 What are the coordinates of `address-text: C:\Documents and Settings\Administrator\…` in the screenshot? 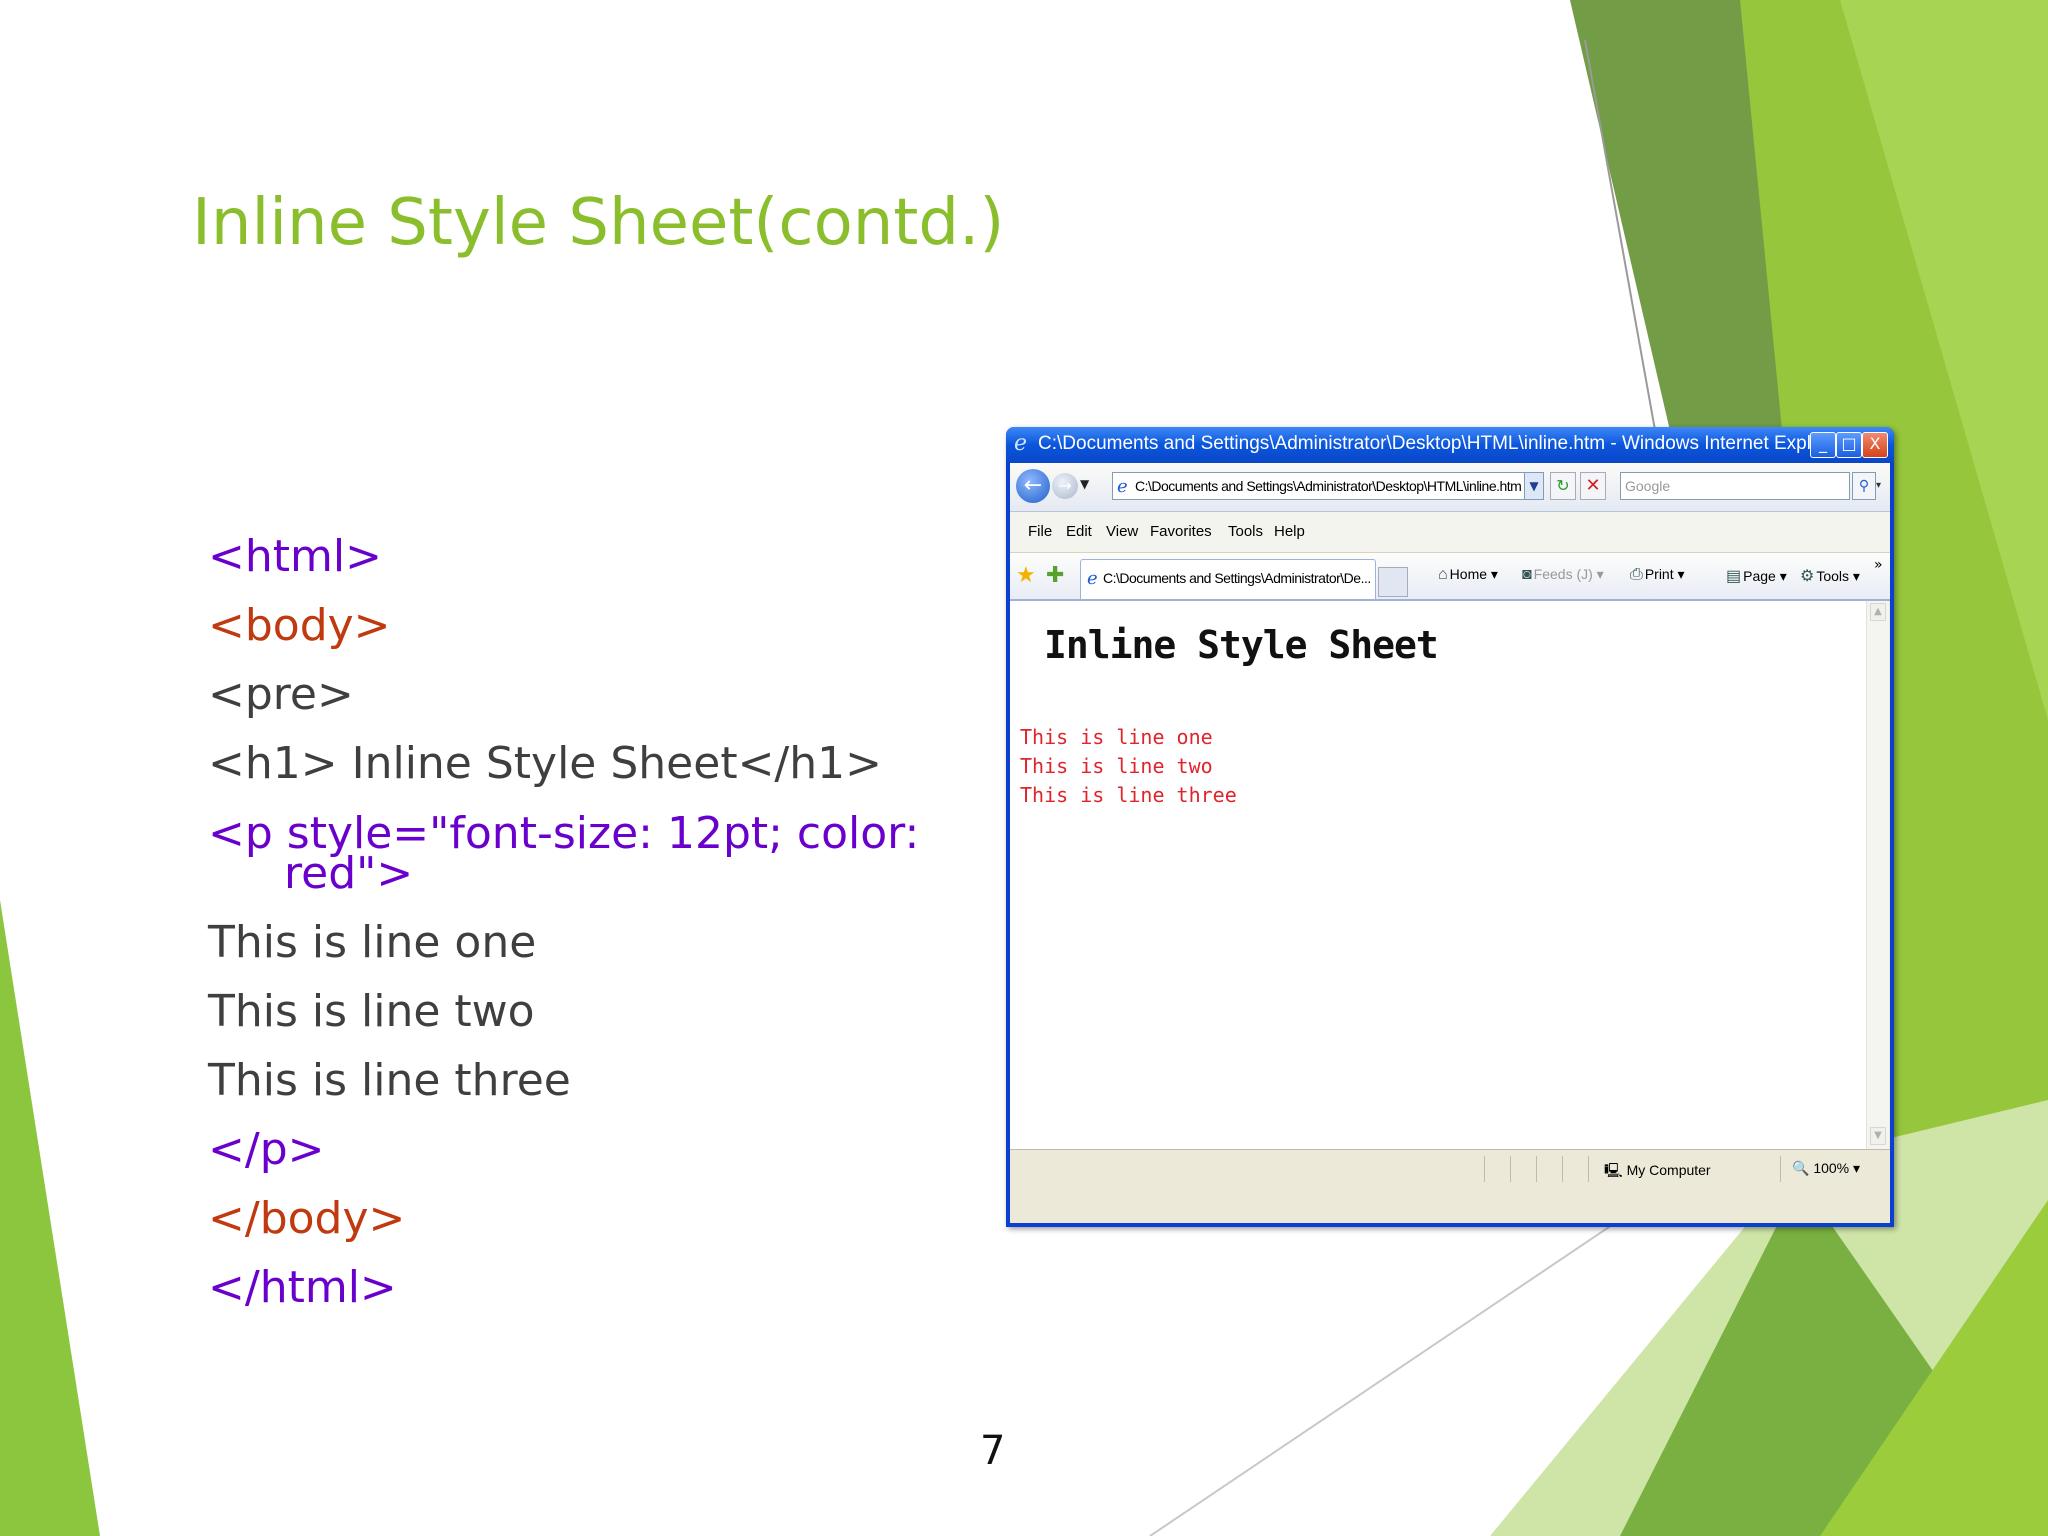 It's located at (1328, 486).